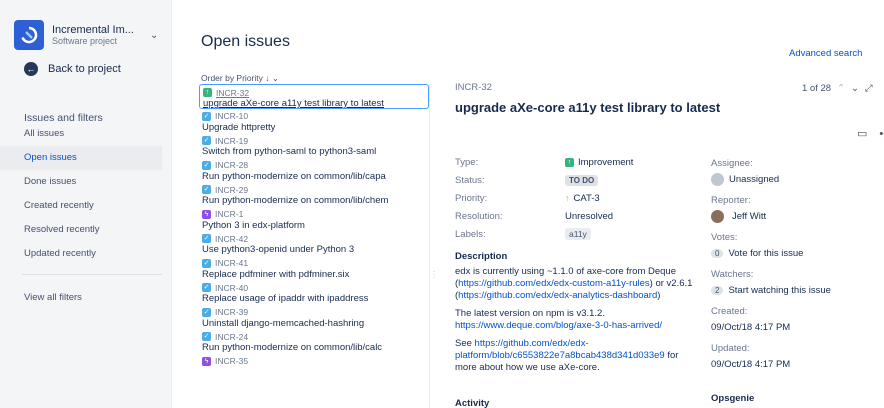  What do you see at coordinates (232, 312) in the screenshot?
I see `issue-key: INCR-39` at bounding box center [232, 312].